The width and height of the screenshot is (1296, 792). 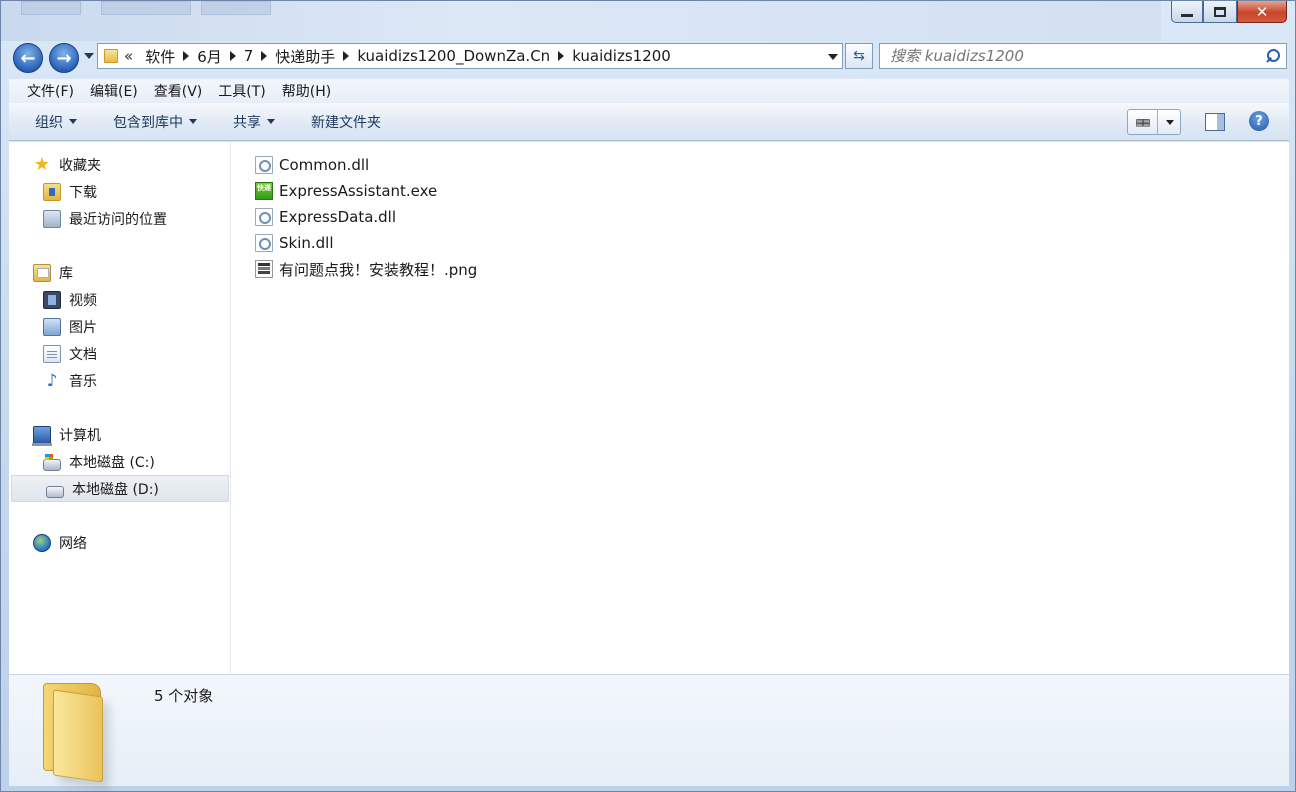 What do you see at coordinates (49, 122) in the screenshot?
I see `organize-label: 组织` at bounding box center [49, 122].